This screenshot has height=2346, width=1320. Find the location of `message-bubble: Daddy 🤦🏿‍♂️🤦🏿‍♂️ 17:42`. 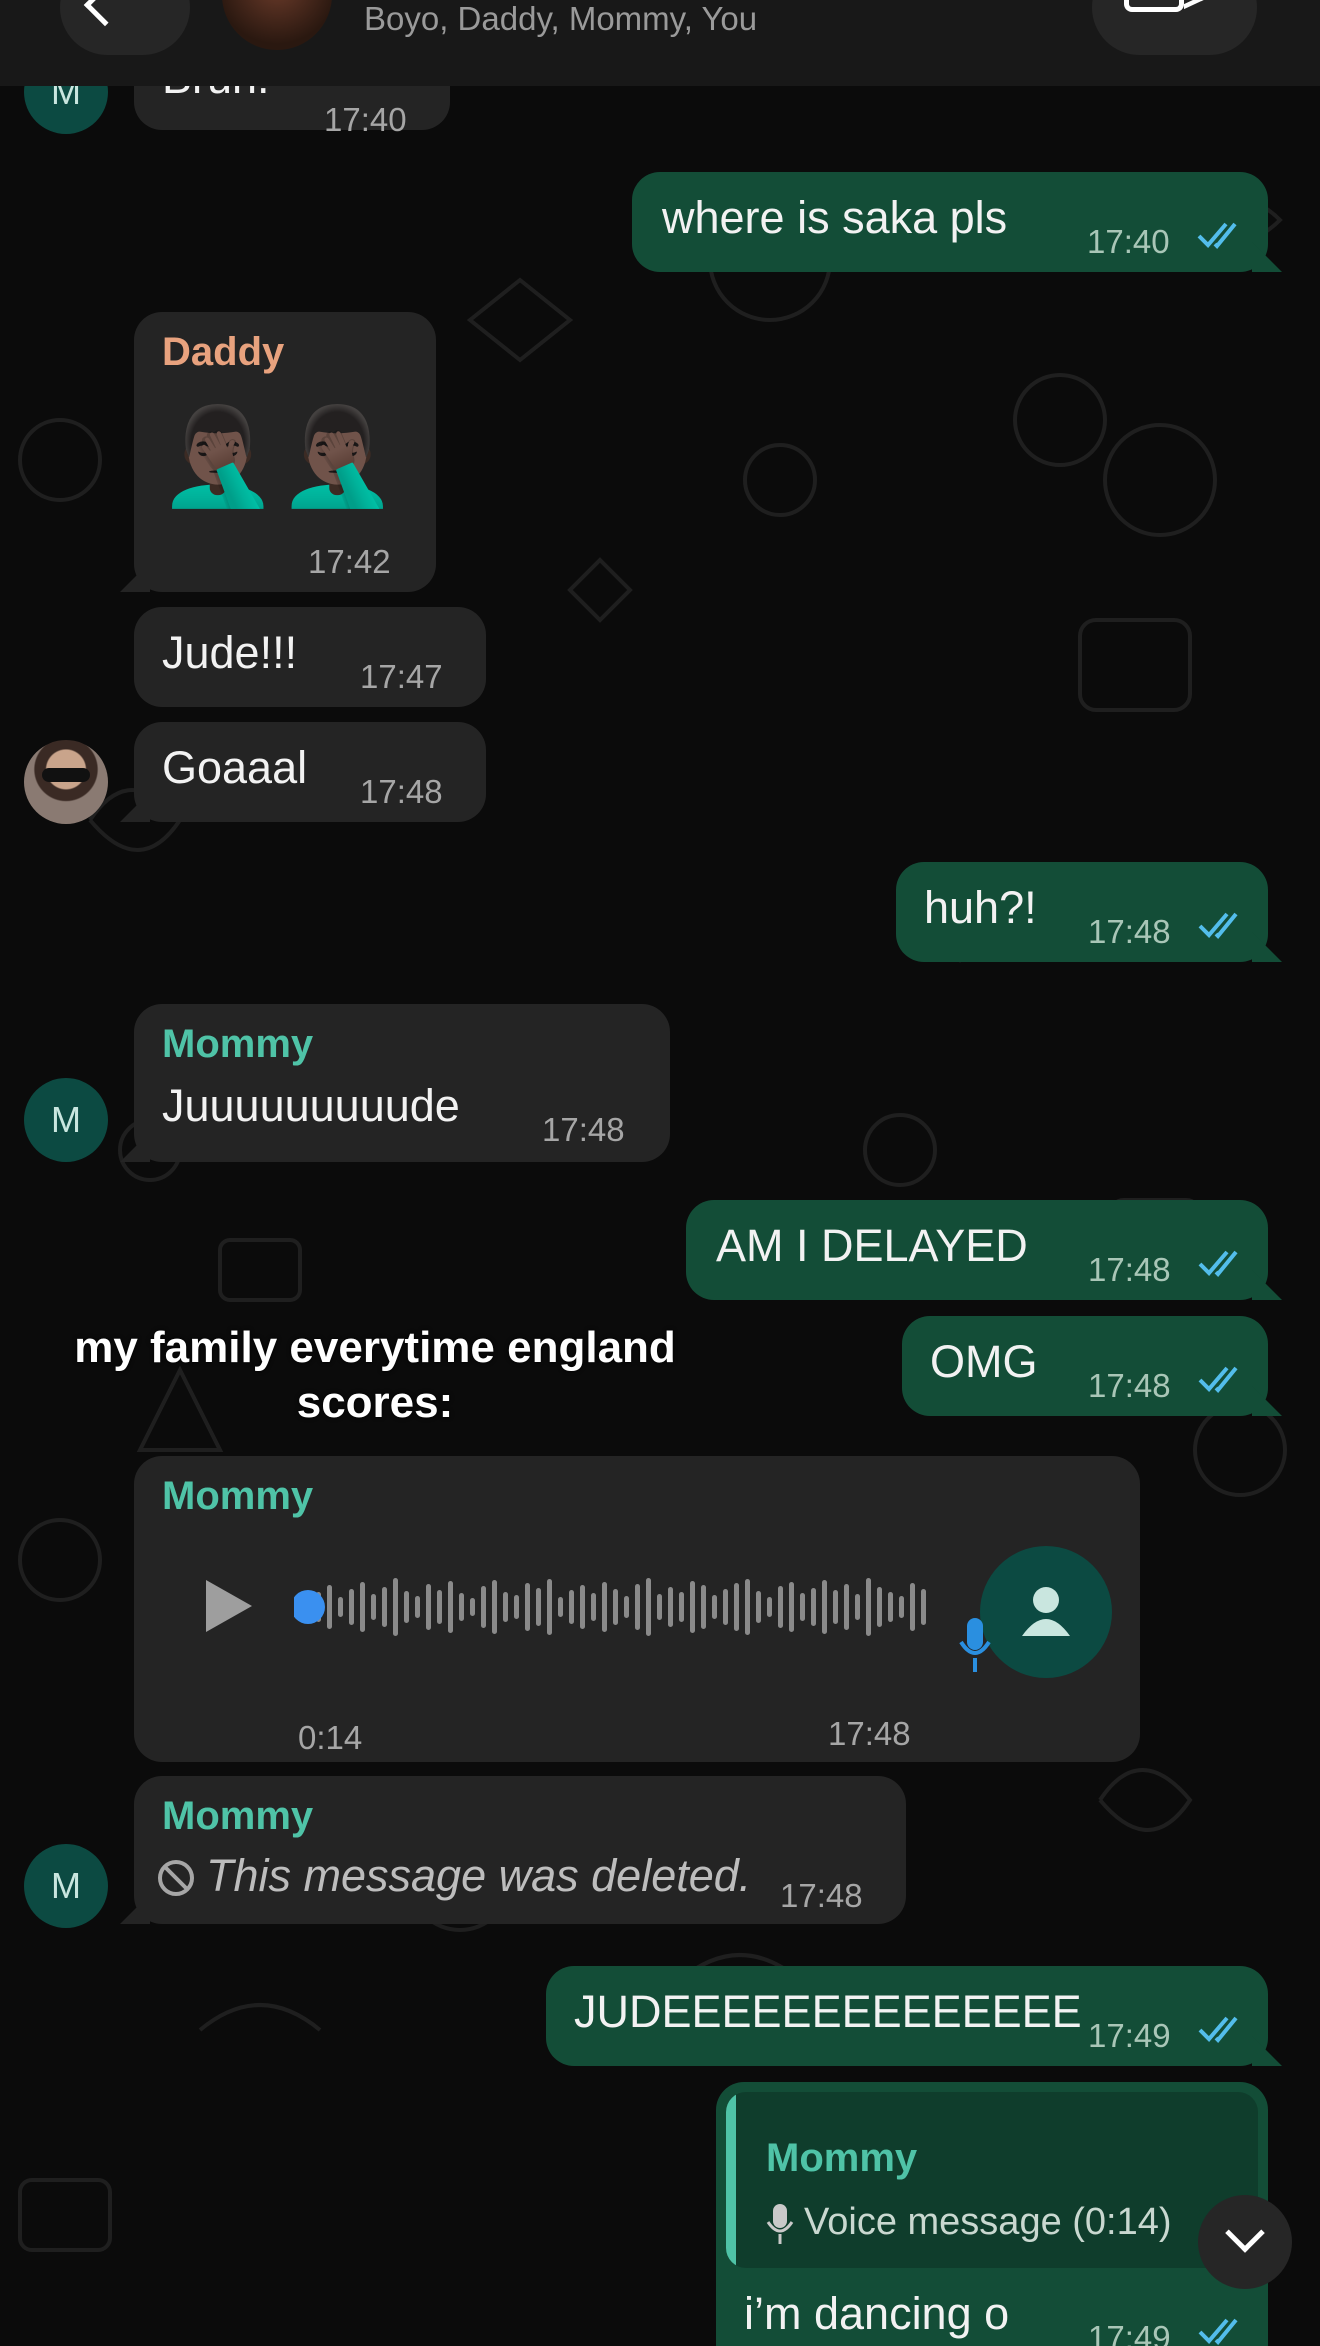

message-bubble: Daddy 🤦🏿‍♂️🤦🏿‍♂️ 17:42 is located at coordinates (285, 452).